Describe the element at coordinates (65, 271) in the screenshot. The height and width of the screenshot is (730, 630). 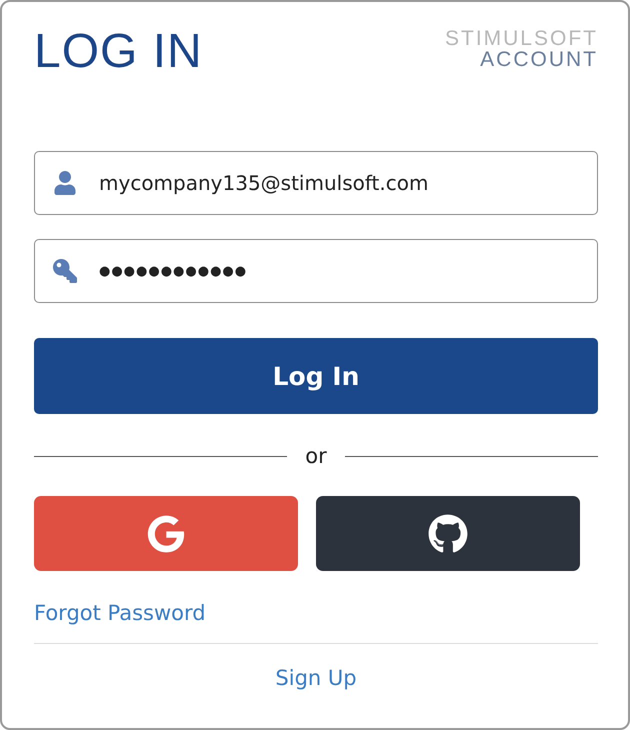
I see `key-icon` at that location.